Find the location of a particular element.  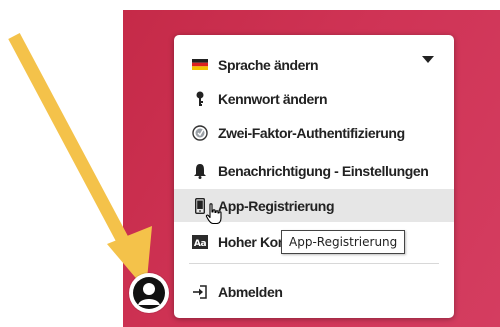

menu-item-notification-settings: Benachrichtigung - Einstellungen is located at coordinates (314, 170).